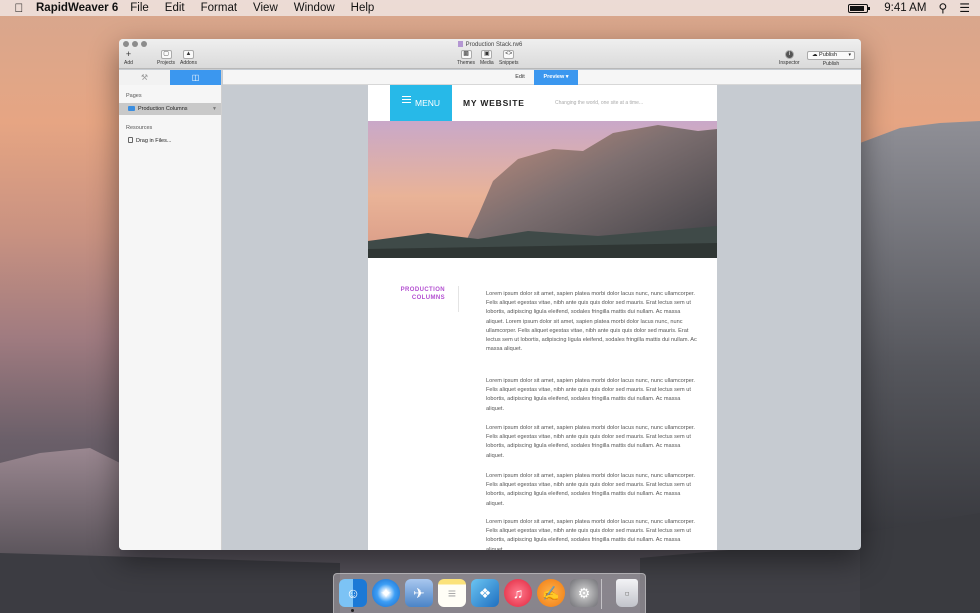 The image size is (980, 613). What do you see at coordinates (452, 593) in the screenshot?
I see `notes-icon: ≡` at bounding box center [452, 593].